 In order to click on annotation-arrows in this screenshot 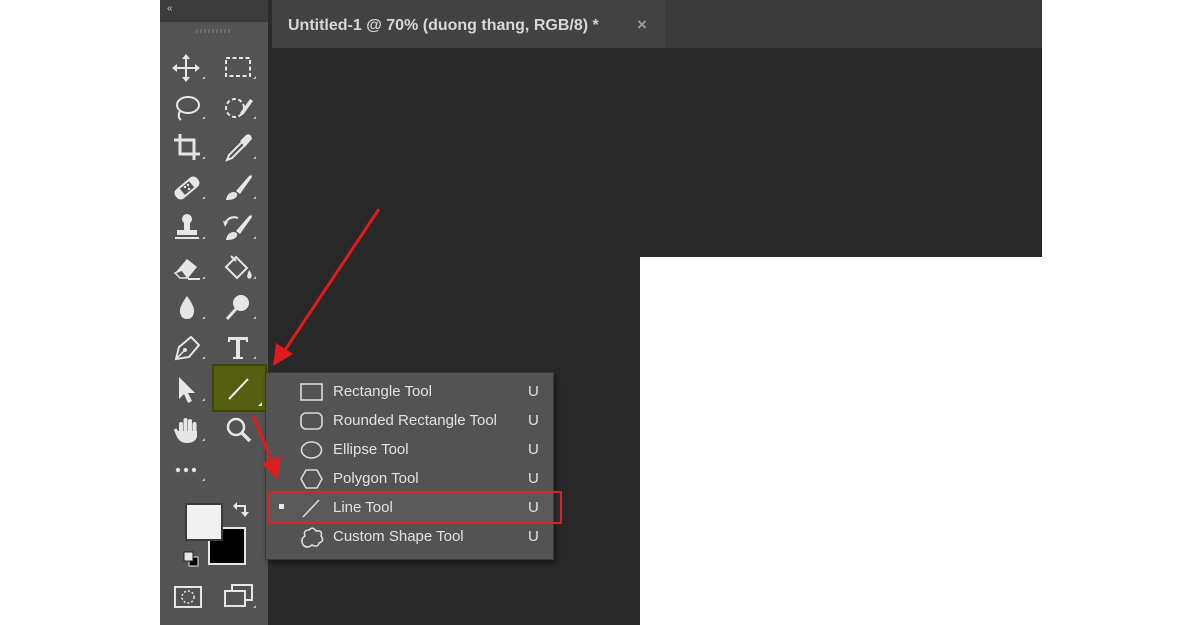, I will do `click(316, 344)`.